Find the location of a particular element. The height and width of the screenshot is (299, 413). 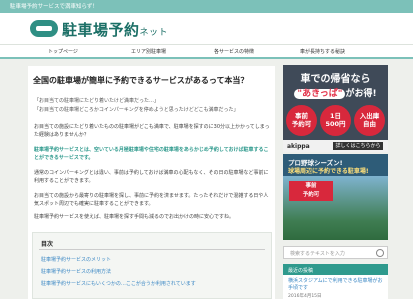

logo-main-text: 駐車場予約 is located at coordinates (101, 30).